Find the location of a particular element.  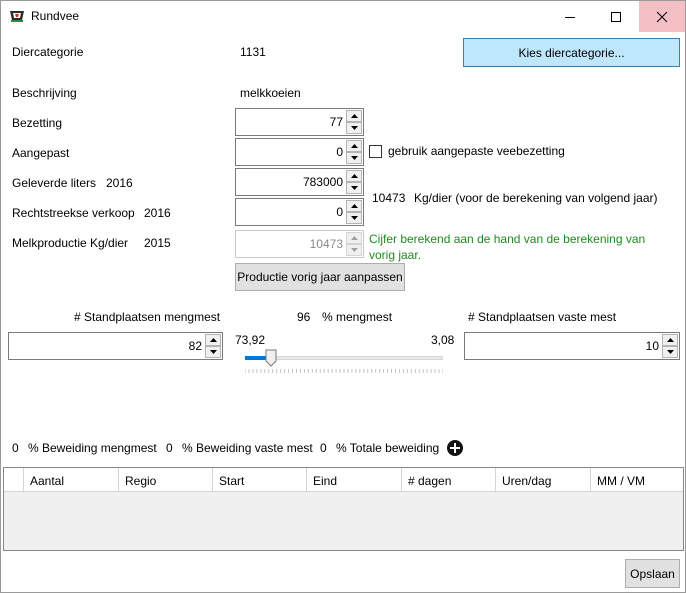

mengmest-percent-value: 96 is located at coordinates (304, 317).